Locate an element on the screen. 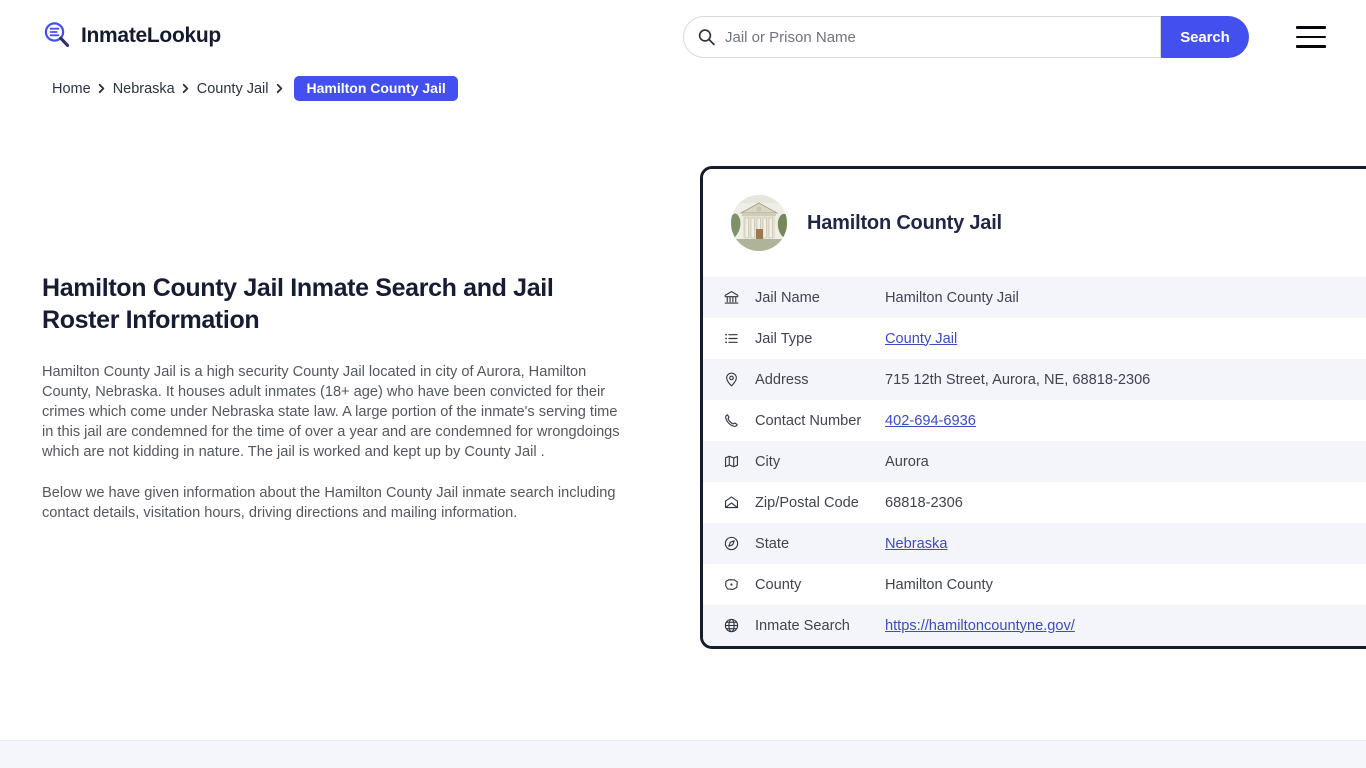  search-icon is located at coordinates (706, 37).